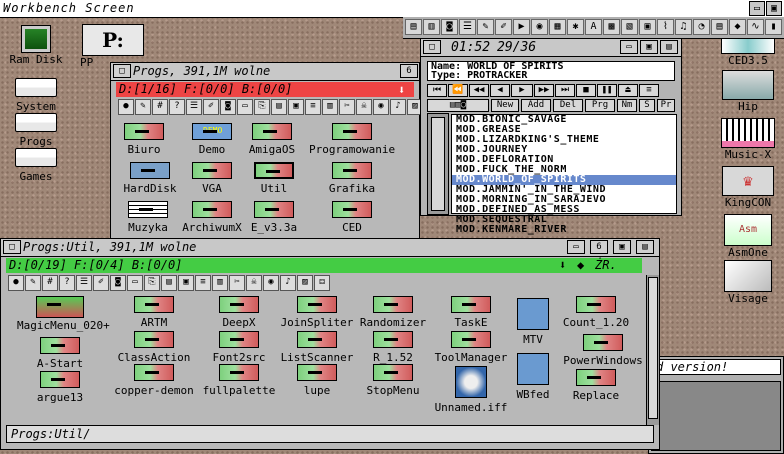 The image size is (784, 454). What do you see at coordinates (748, 236) in the screenshot?
I see `desktop-icon-asmone: Asm AsmOne` at bounding box center [748, 236].